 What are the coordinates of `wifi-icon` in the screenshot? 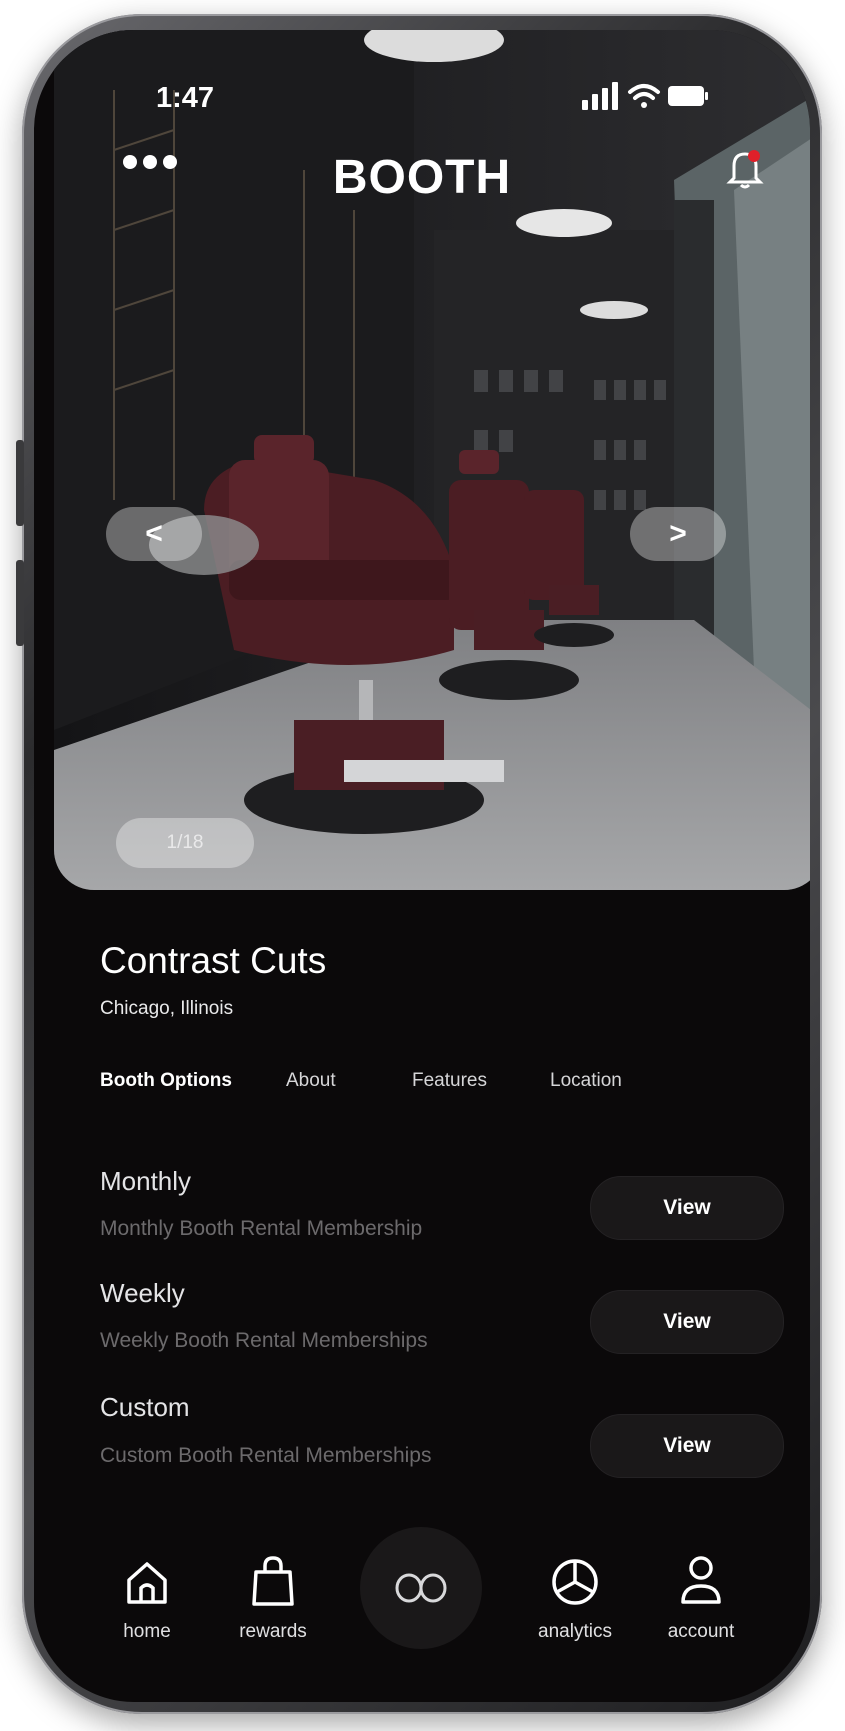 It's located at (644, 96).